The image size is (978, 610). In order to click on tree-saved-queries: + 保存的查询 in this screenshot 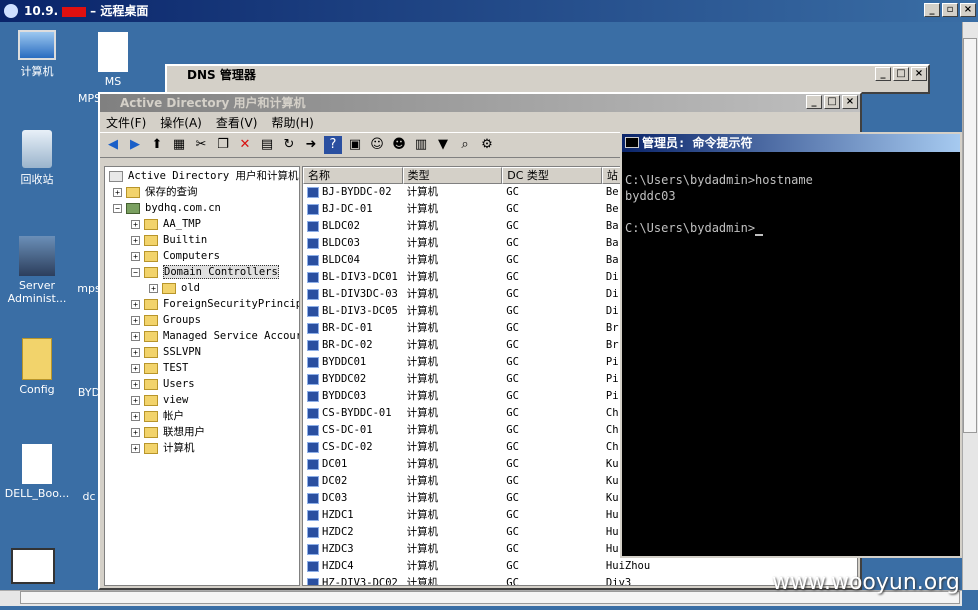, I will do `click(202, 192)`.